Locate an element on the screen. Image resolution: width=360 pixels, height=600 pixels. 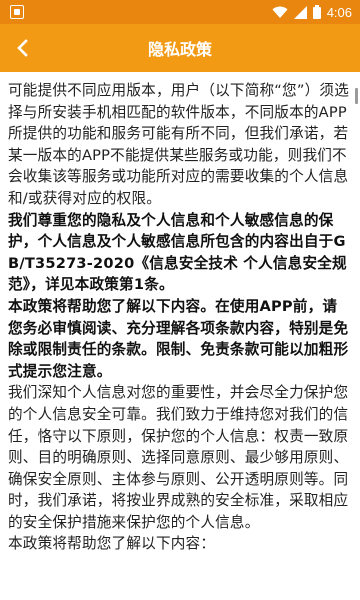
chevron-left-icon is located at coordinates (22, 48).